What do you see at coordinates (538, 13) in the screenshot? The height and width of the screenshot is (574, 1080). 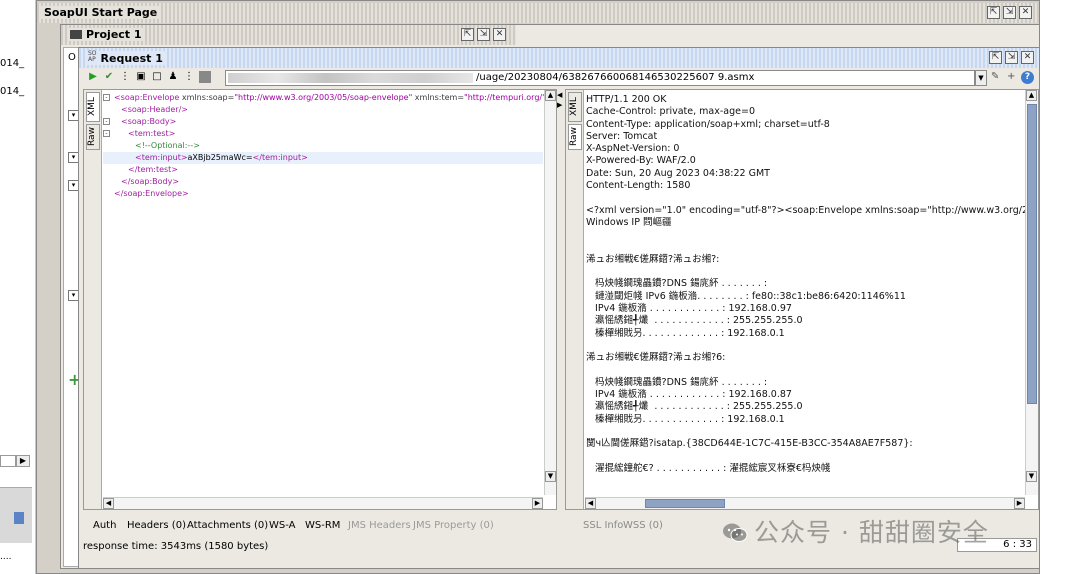 I see `start-page-titlebar: SoapUI Start Page ⇱ ⇲ ✕` at bounding box center [538, 13].